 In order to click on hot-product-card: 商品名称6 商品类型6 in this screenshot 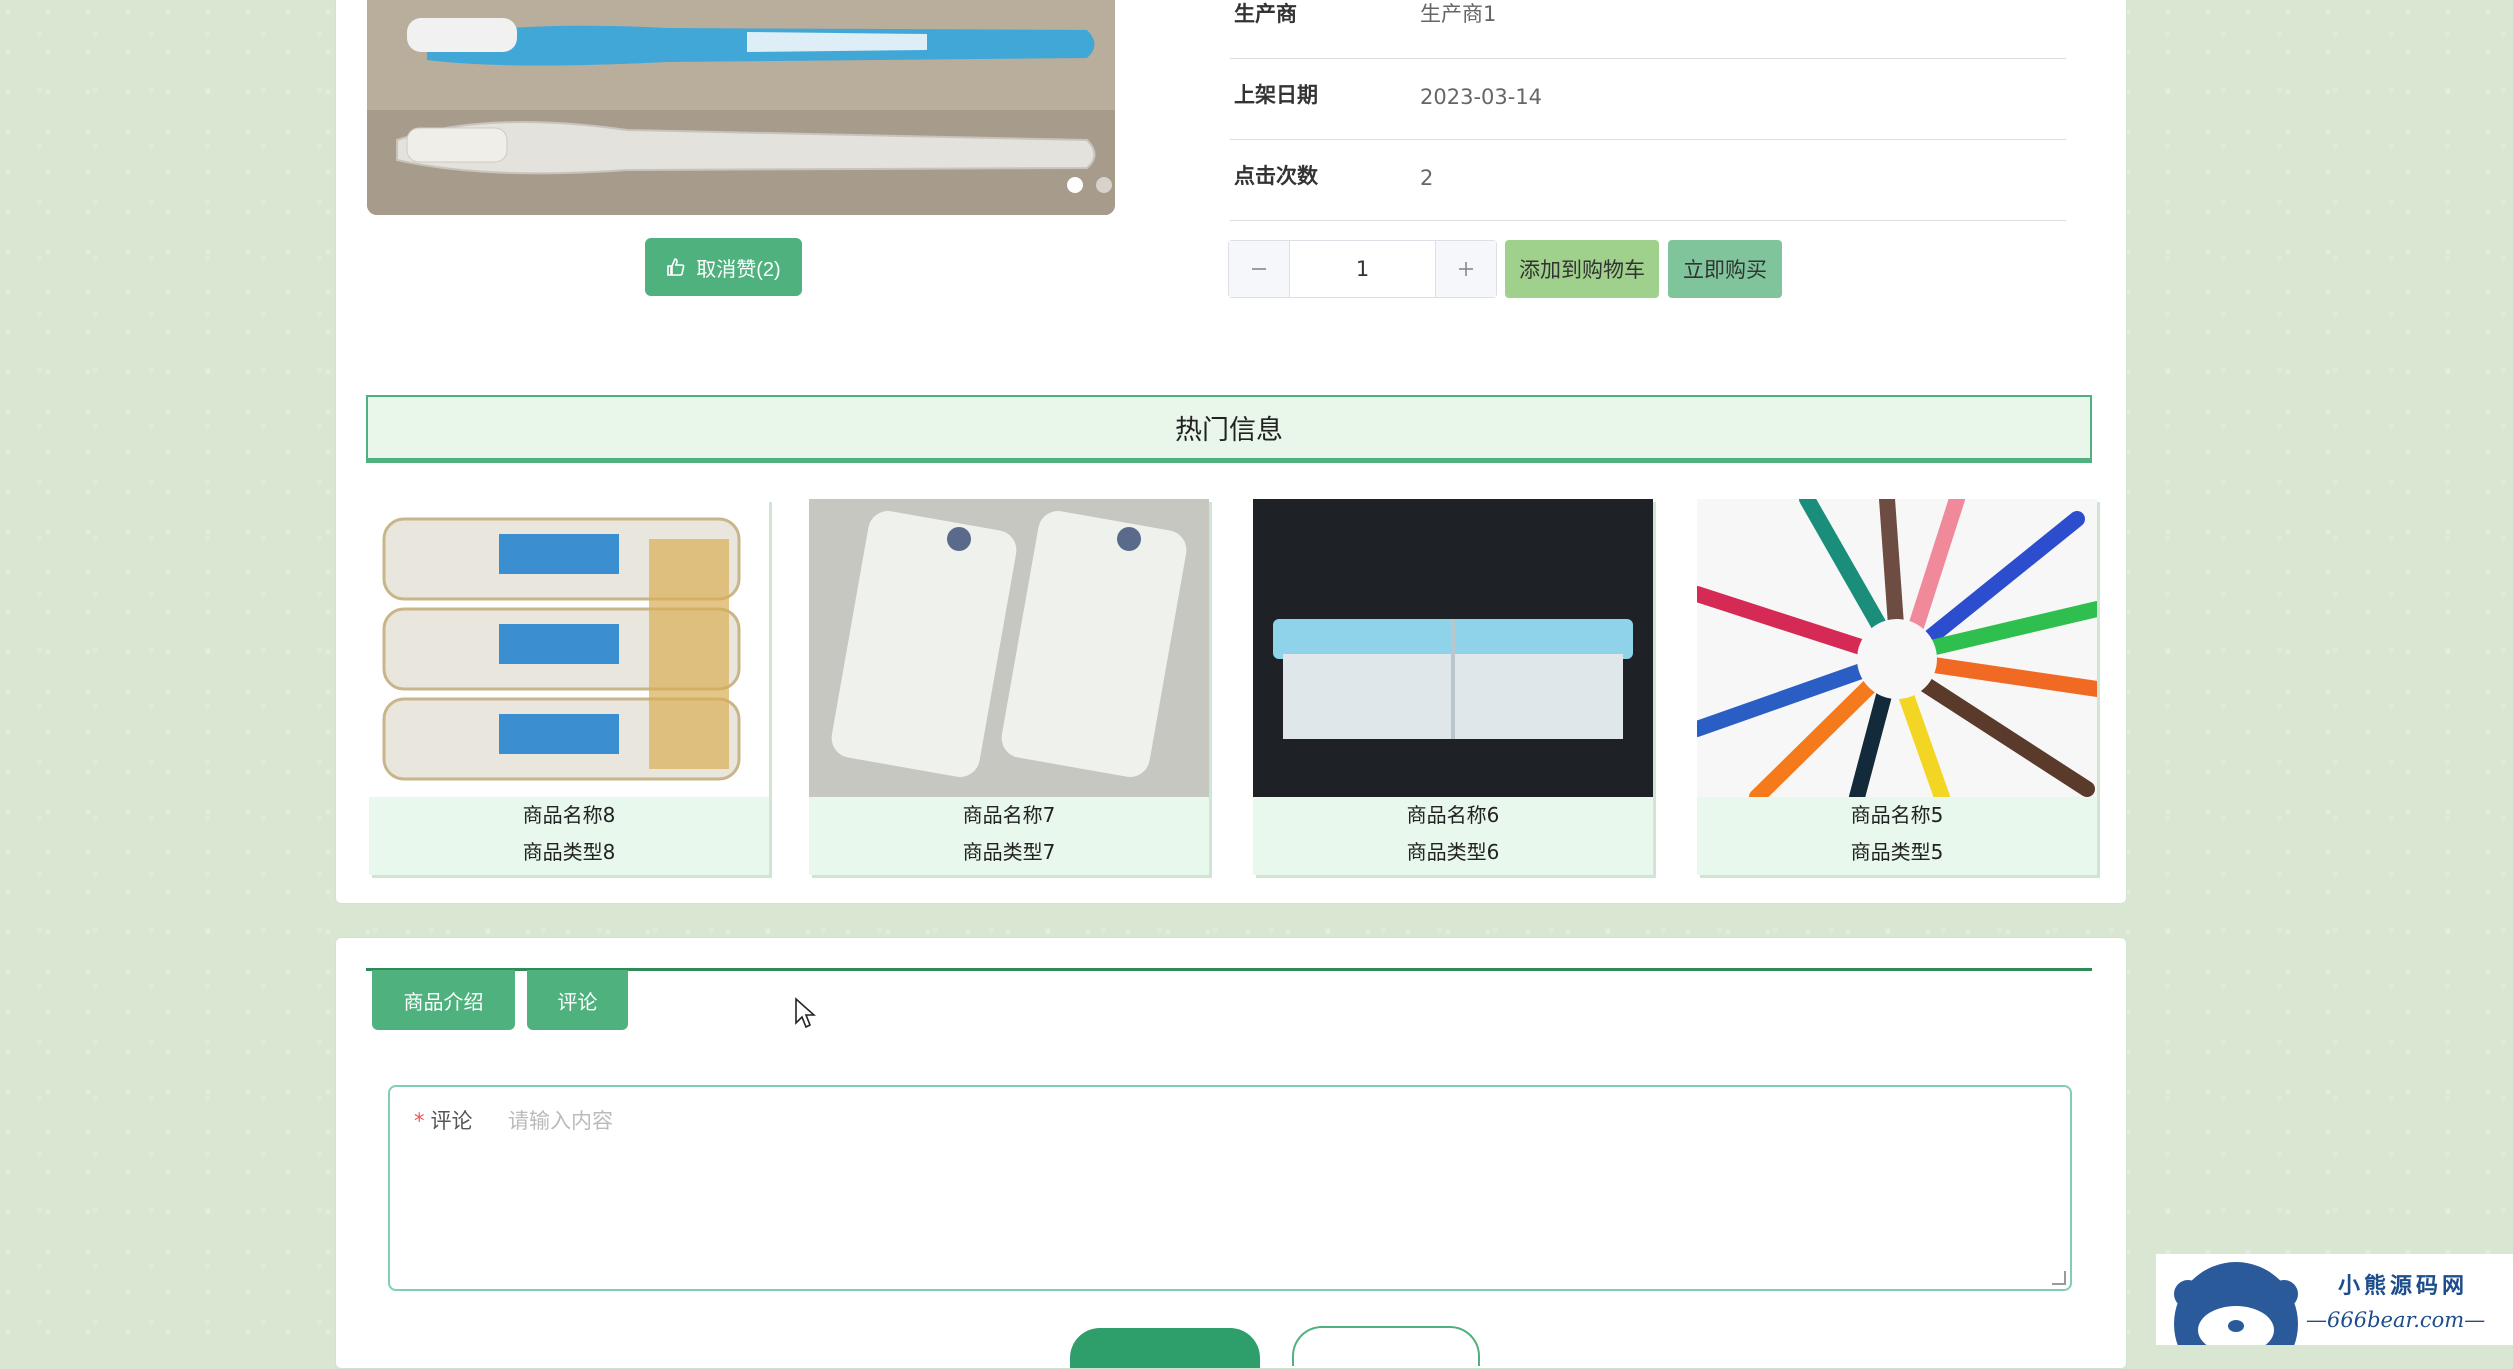, I will do `click(1453, 687)`.